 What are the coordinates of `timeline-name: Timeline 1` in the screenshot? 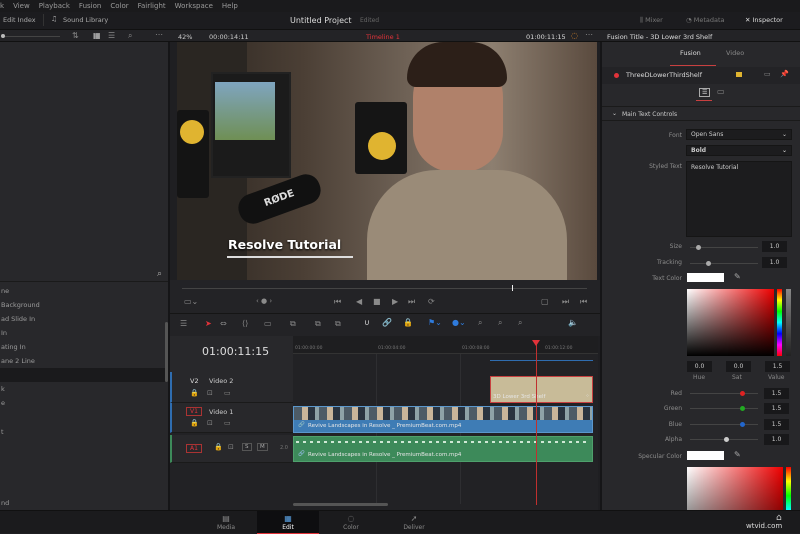 It's located at (383, 37).